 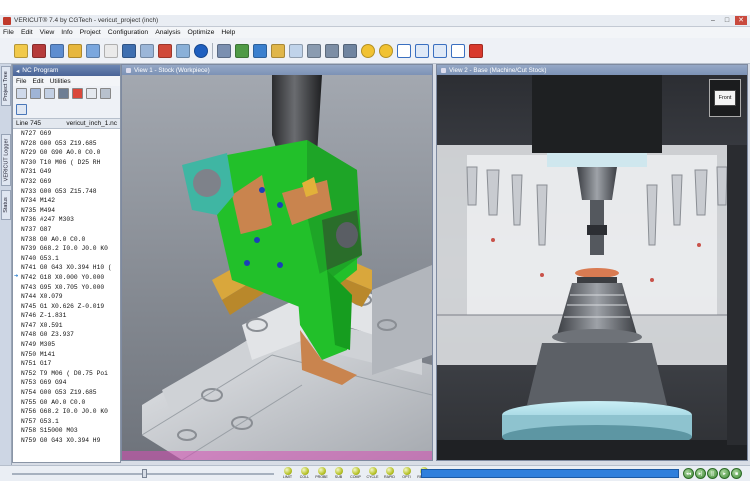 I want to click on light-coll: COLL, so click(x=304, y=474).